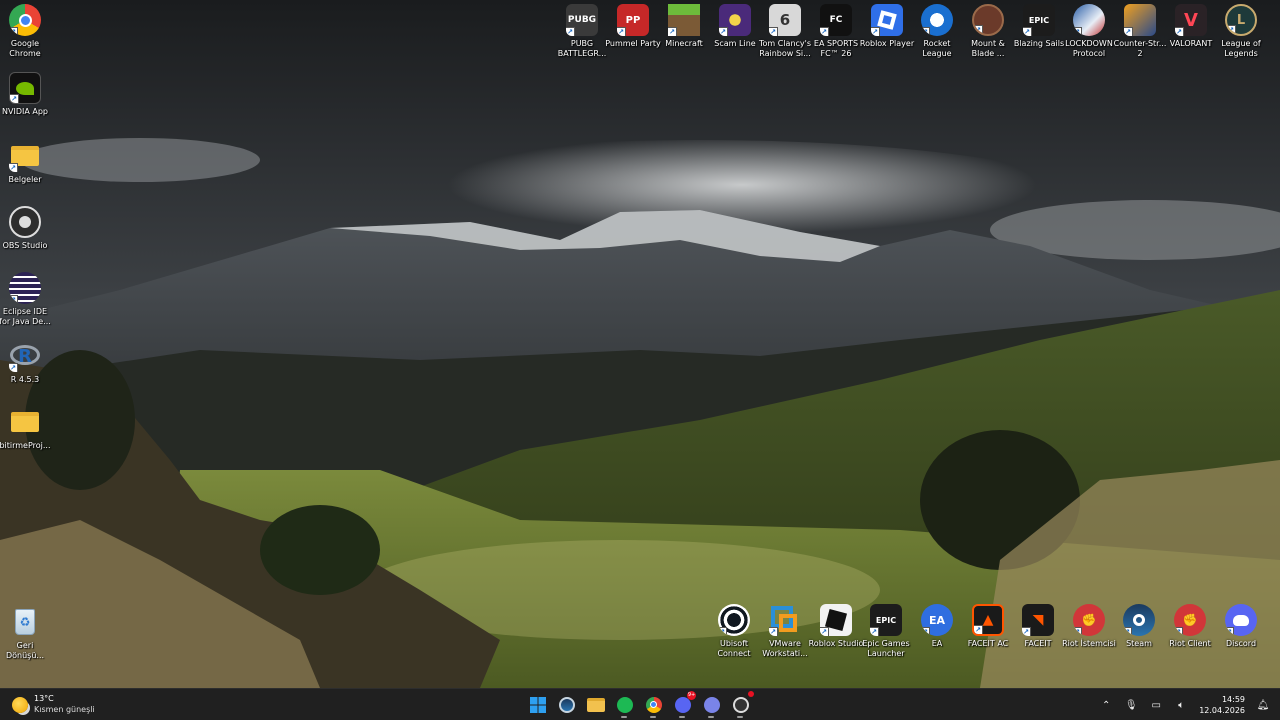 The height and width of the screenshot is (720, 1280). Describe the element at coordinates (25, 245) in the screenshot. I see `icon-label: OBS Studio` at that location.